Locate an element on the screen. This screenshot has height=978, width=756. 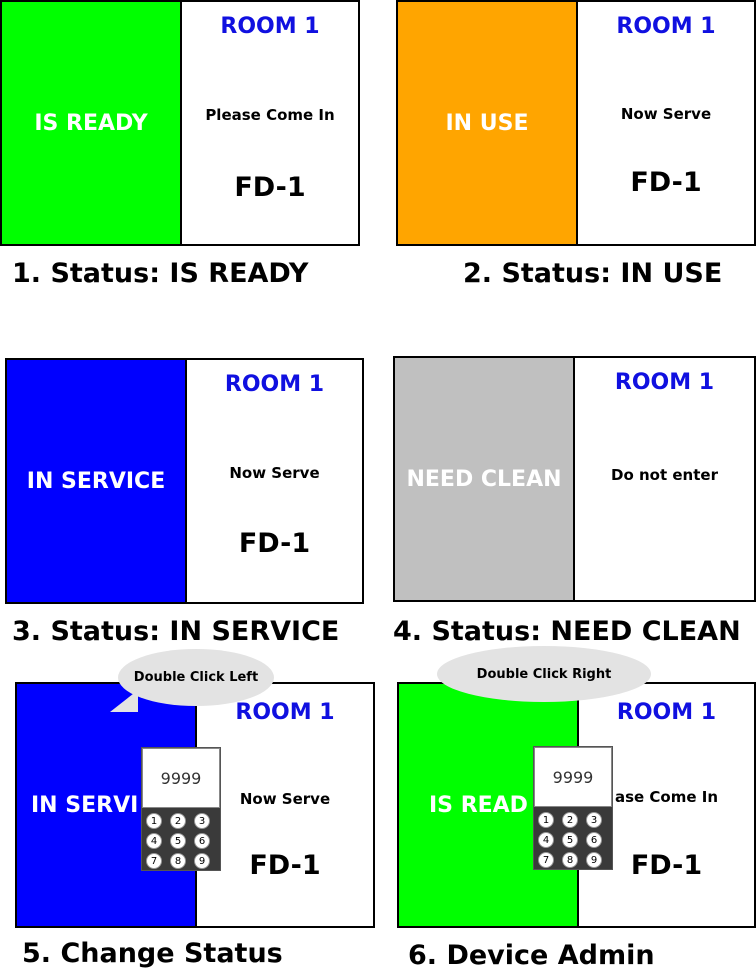
status-message: Do not enter is located at coordinates (664, 475).